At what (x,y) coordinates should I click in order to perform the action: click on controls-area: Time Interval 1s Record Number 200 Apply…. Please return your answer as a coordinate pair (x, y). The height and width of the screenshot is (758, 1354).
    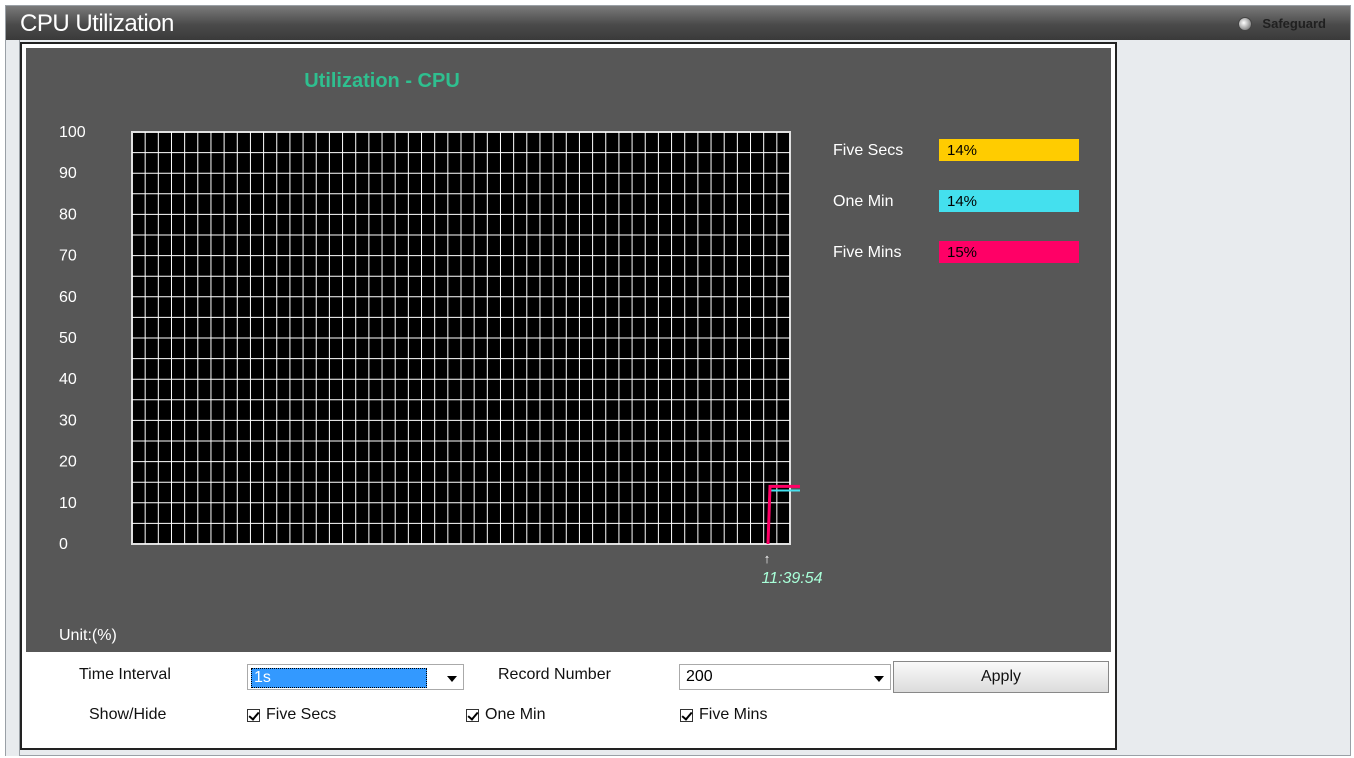
    Looking at the image, I should click on (568, 700).